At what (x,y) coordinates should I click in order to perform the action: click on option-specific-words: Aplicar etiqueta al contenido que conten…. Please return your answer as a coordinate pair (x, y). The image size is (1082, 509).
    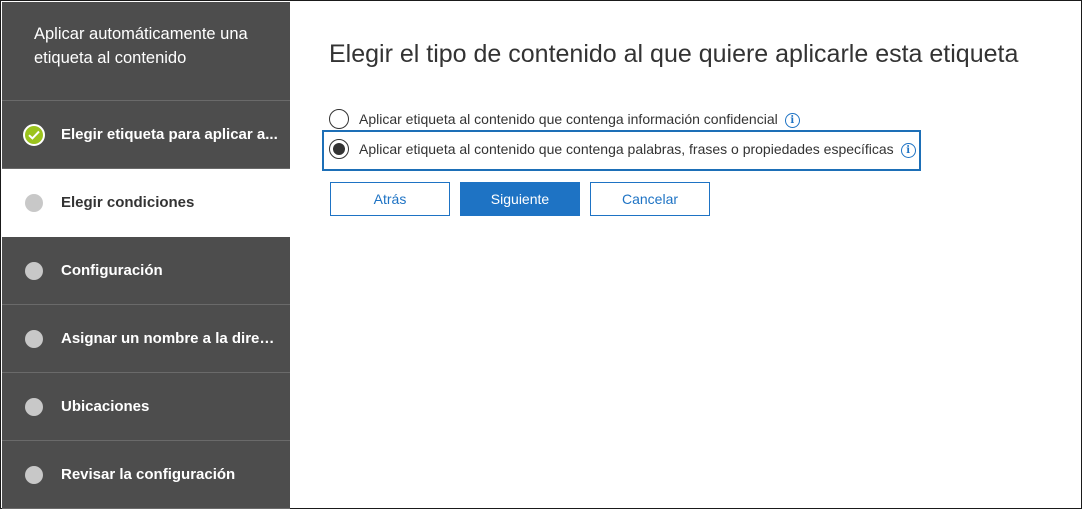
    Looking at the image, I should click on (622, 149).